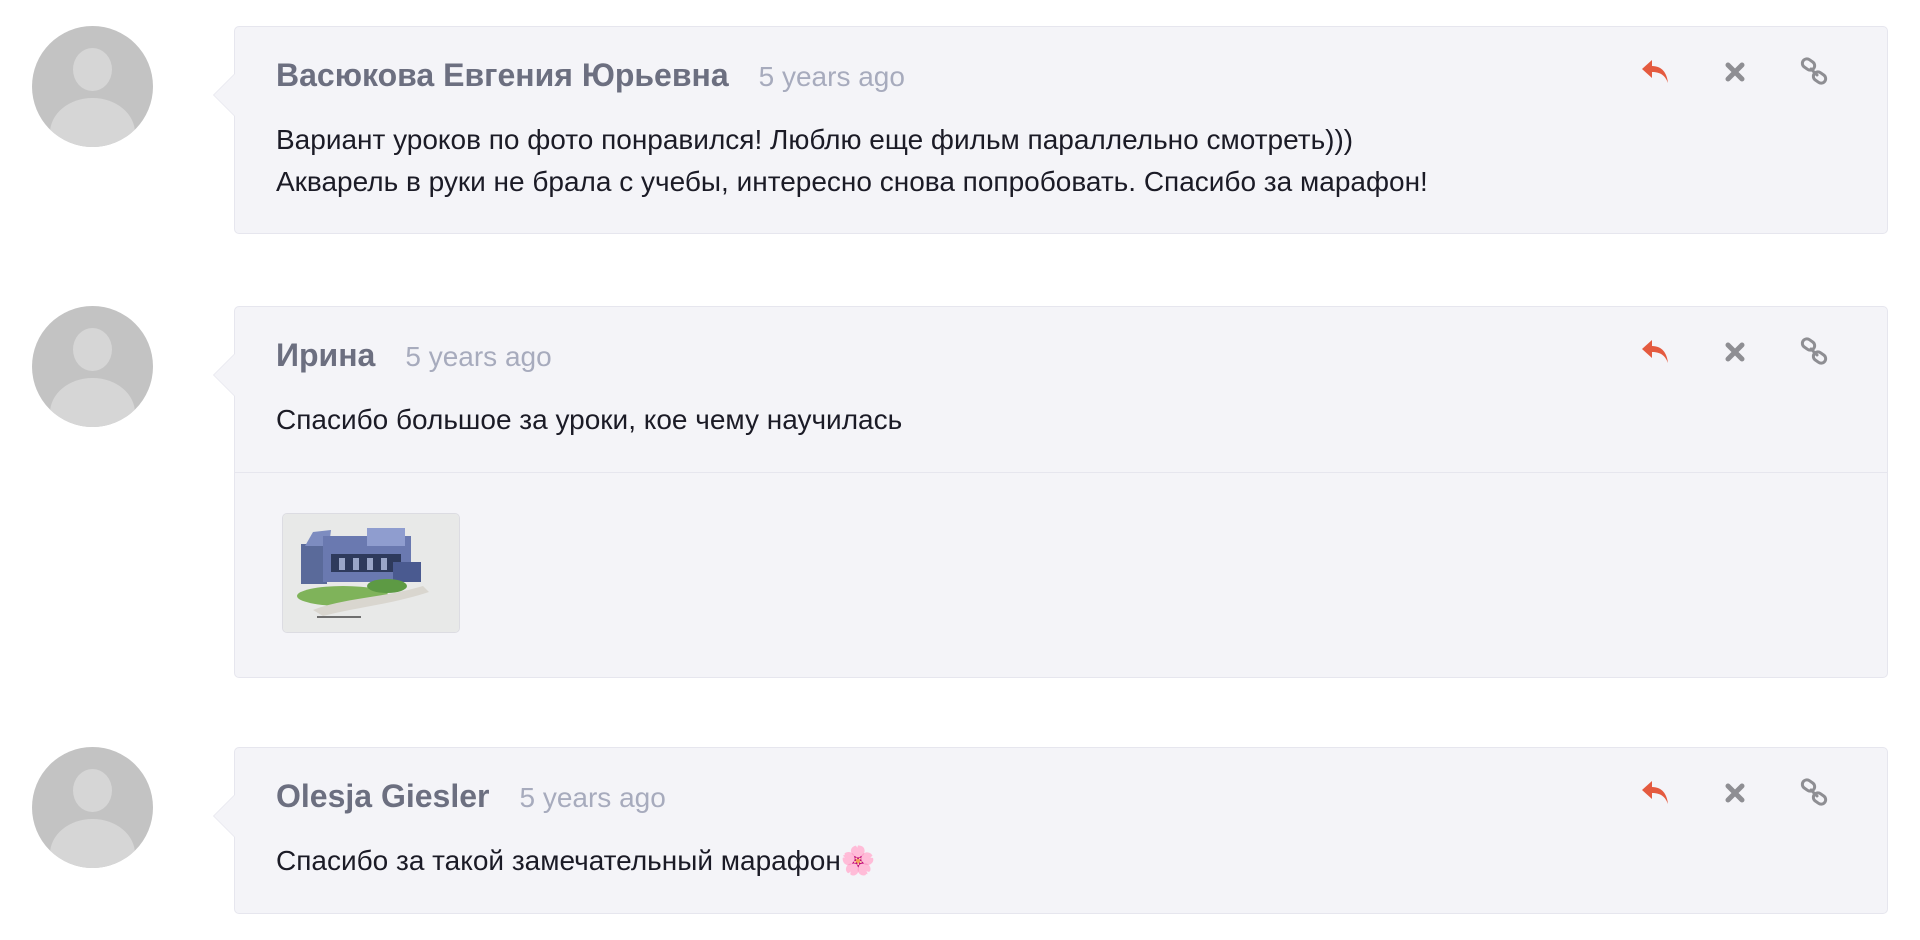 The height and width of the screenshot is (940, 1920). I want to click on comment-author: Ирина, so click(325, 355).